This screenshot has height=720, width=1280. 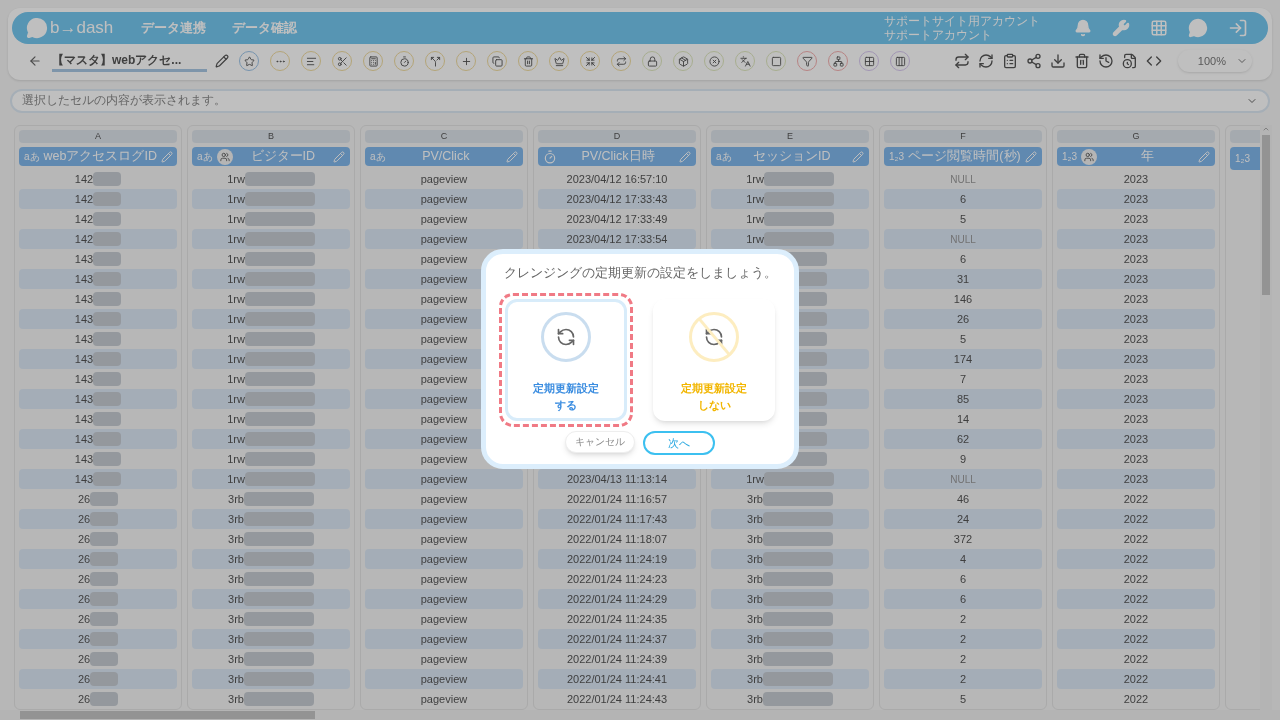 What do you see at coordinates (963, 339) in the screenshot?
I see `table-cell-text: 5` at bounding box center [963, 339].